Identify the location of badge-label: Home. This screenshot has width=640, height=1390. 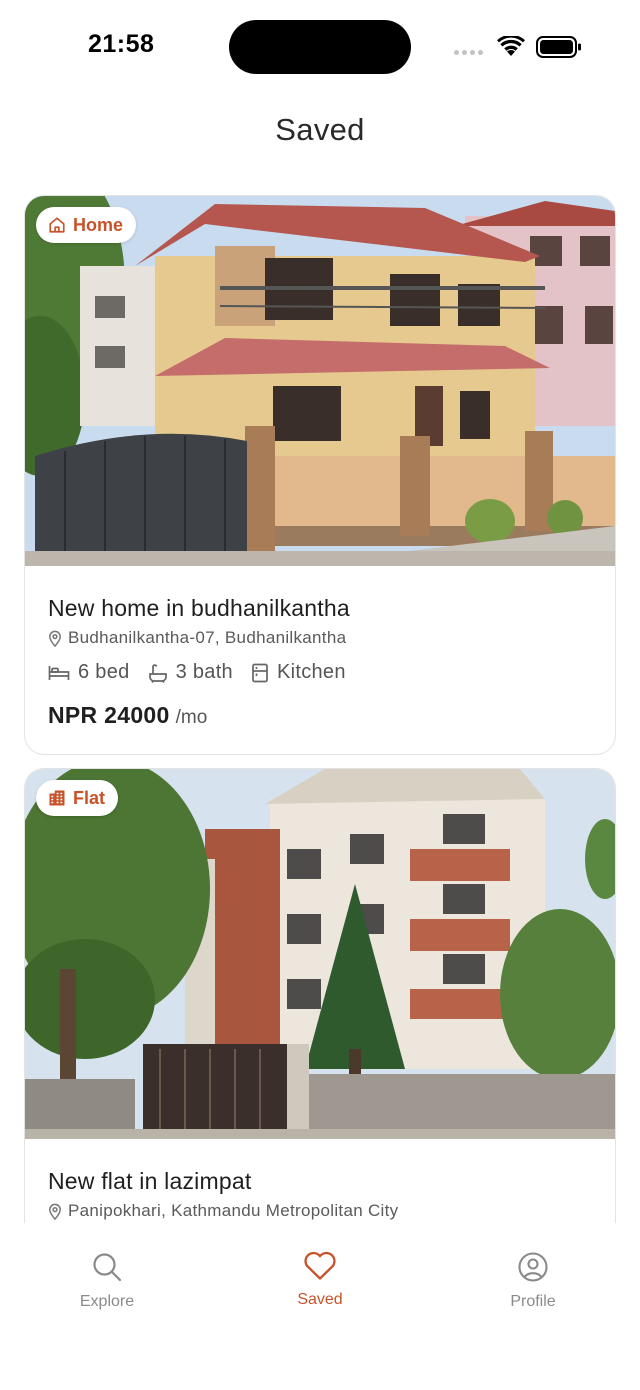
(98, 224).